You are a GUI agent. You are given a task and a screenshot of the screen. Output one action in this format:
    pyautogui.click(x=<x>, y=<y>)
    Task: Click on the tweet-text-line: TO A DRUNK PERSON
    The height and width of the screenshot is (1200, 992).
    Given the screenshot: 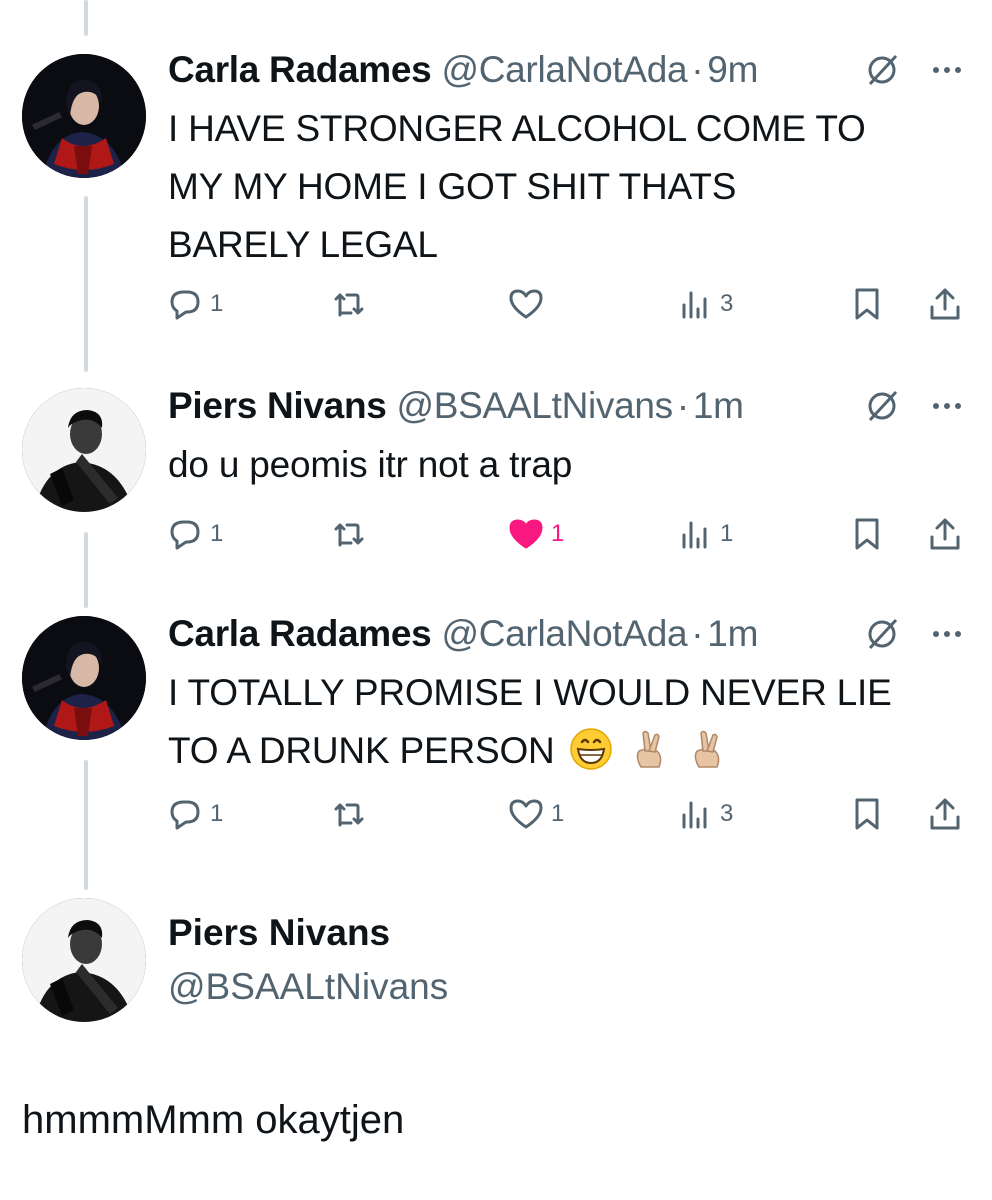 What is the action you would take?
    pyautogui.click(x=361, y=750)
    